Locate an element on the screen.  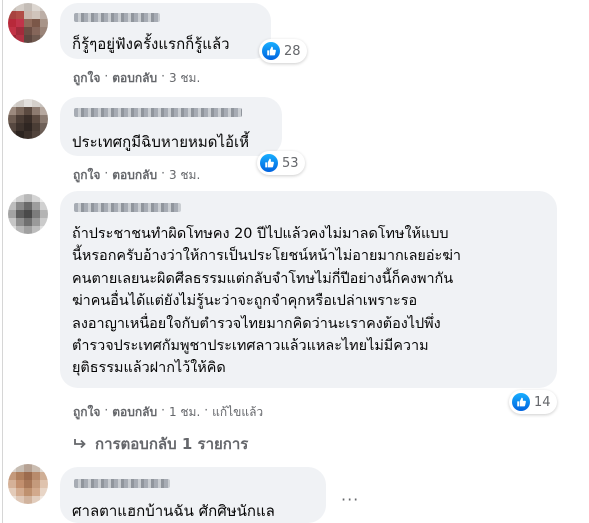
reaction-summary: 53 is located at coordinates (281, 163).